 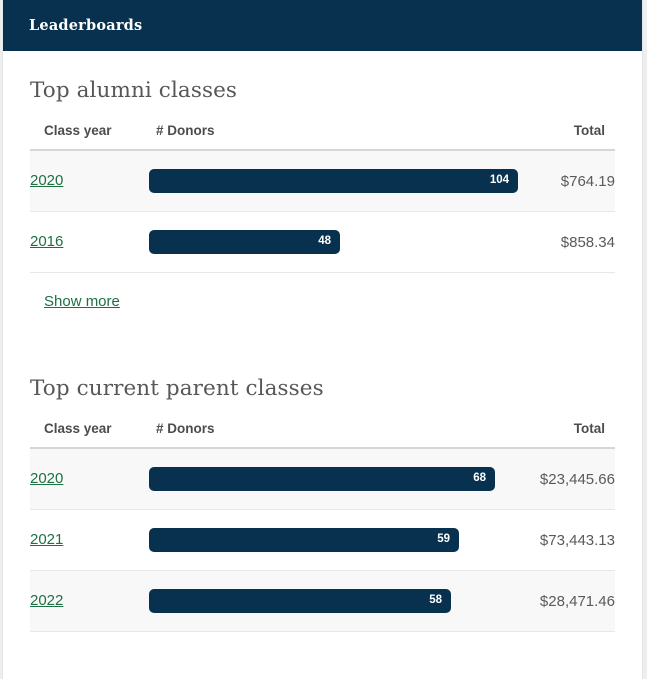 I want to click on table-row: 2020 68 $23,445.66, so click(x=322, y=479).